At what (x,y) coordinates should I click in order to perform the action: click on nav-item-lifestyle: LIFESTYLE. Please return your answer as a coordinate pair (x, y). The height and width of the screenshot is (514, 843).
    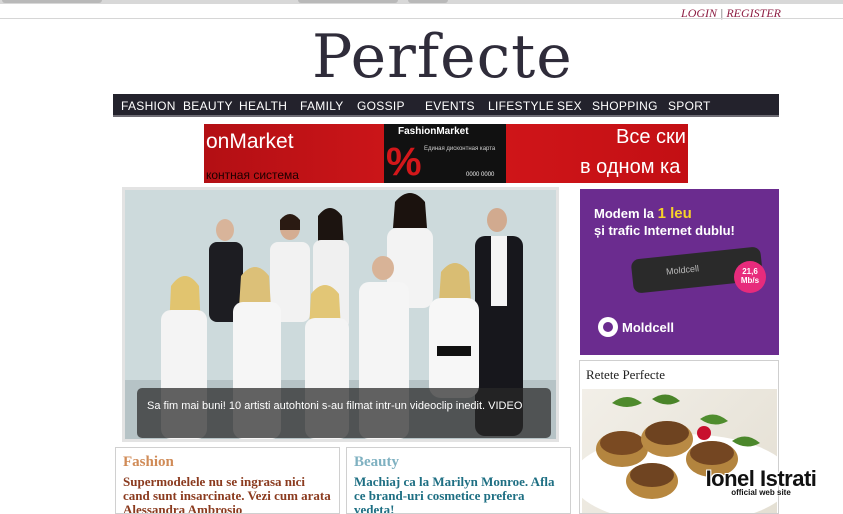
    Looking at the image, I should click on (521, 106).